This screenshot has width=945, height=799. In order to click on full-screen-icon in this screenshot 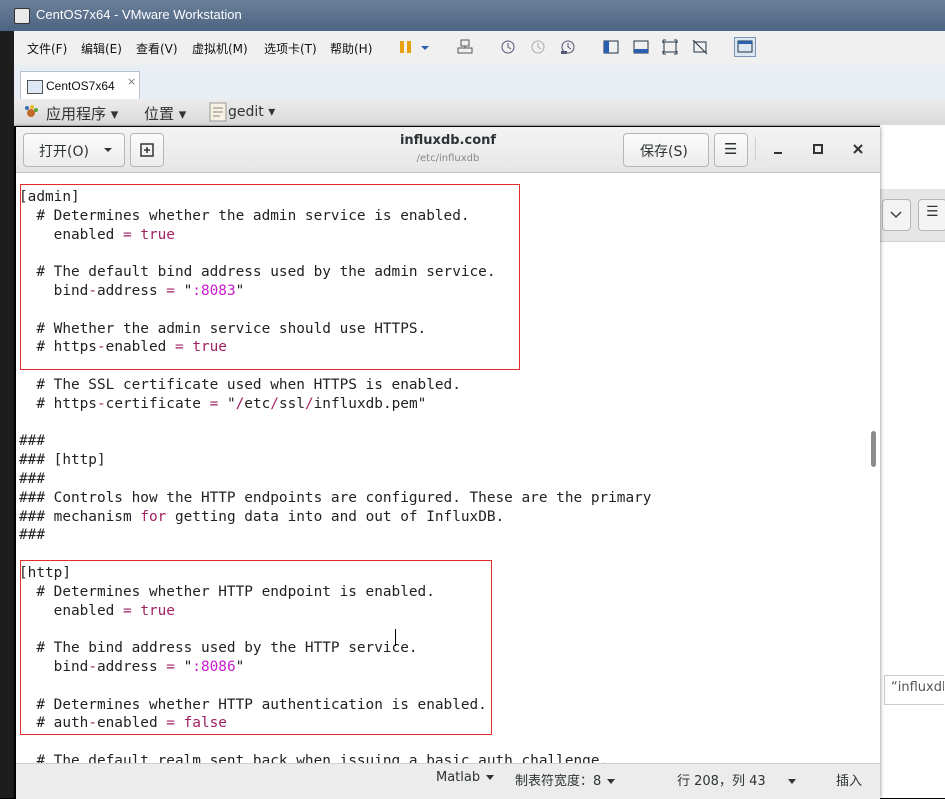, I will do `click(670, 47)`.